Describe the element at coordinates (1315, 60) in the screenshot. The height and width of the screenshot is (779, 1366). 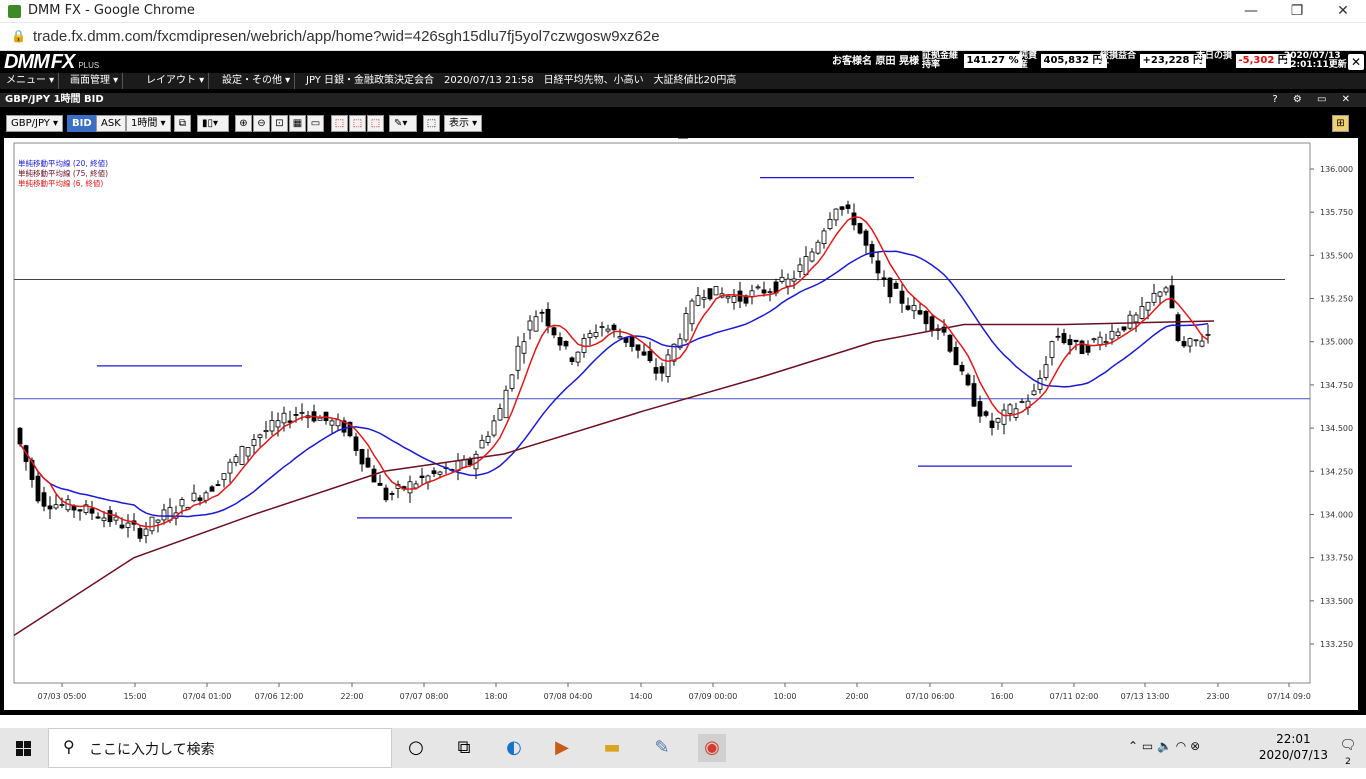
I see `update-time: 2020/07/13 22:01:11更新` at that location.